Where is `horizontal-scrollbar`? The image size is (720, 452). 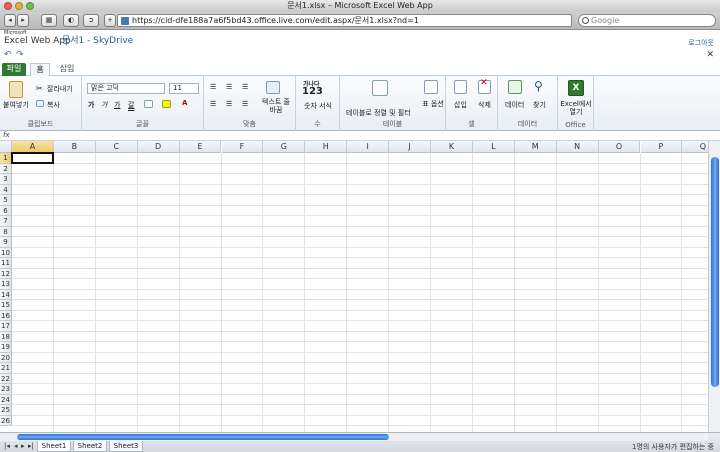 horizontal-scrollbar is located at coordinates (354, 437).